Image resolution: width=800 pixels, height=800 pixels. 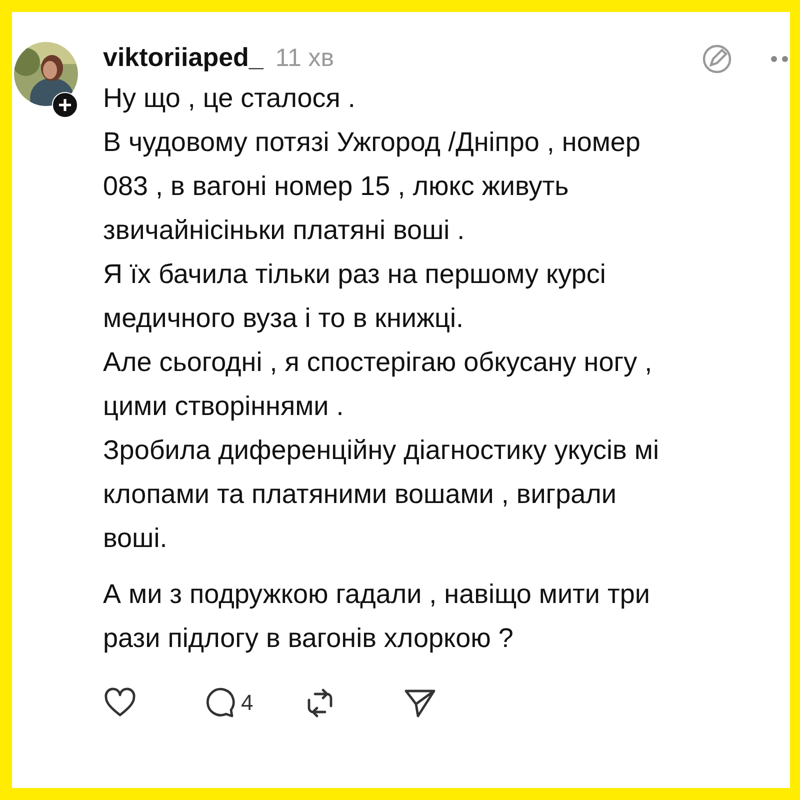 What do you see at coordinates (183, 57) in the screenshot?
I see `username: viktoriiaped_` at bounding box center [183, 57].